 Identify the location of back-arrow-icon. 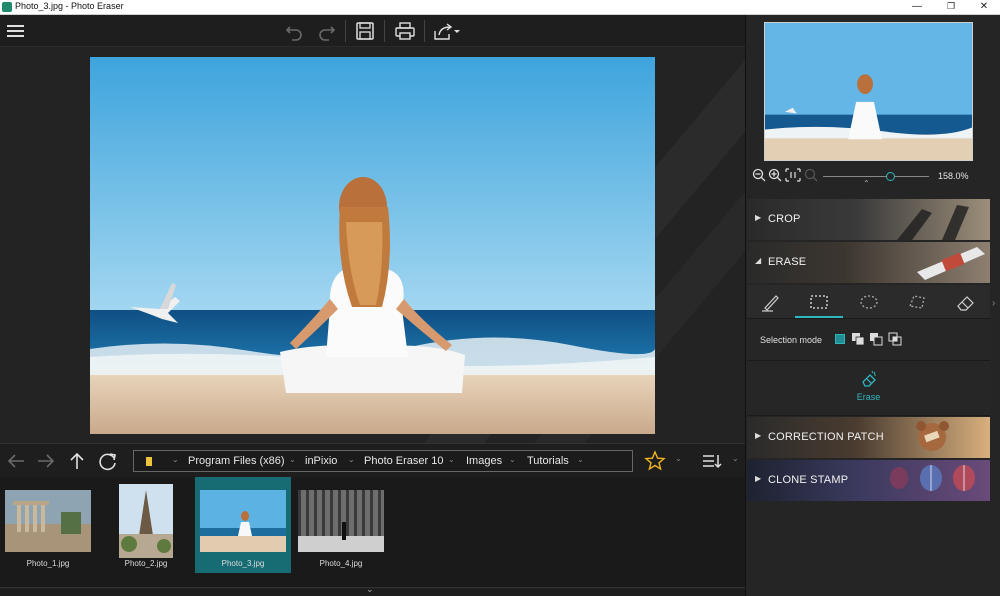
(16, 461).